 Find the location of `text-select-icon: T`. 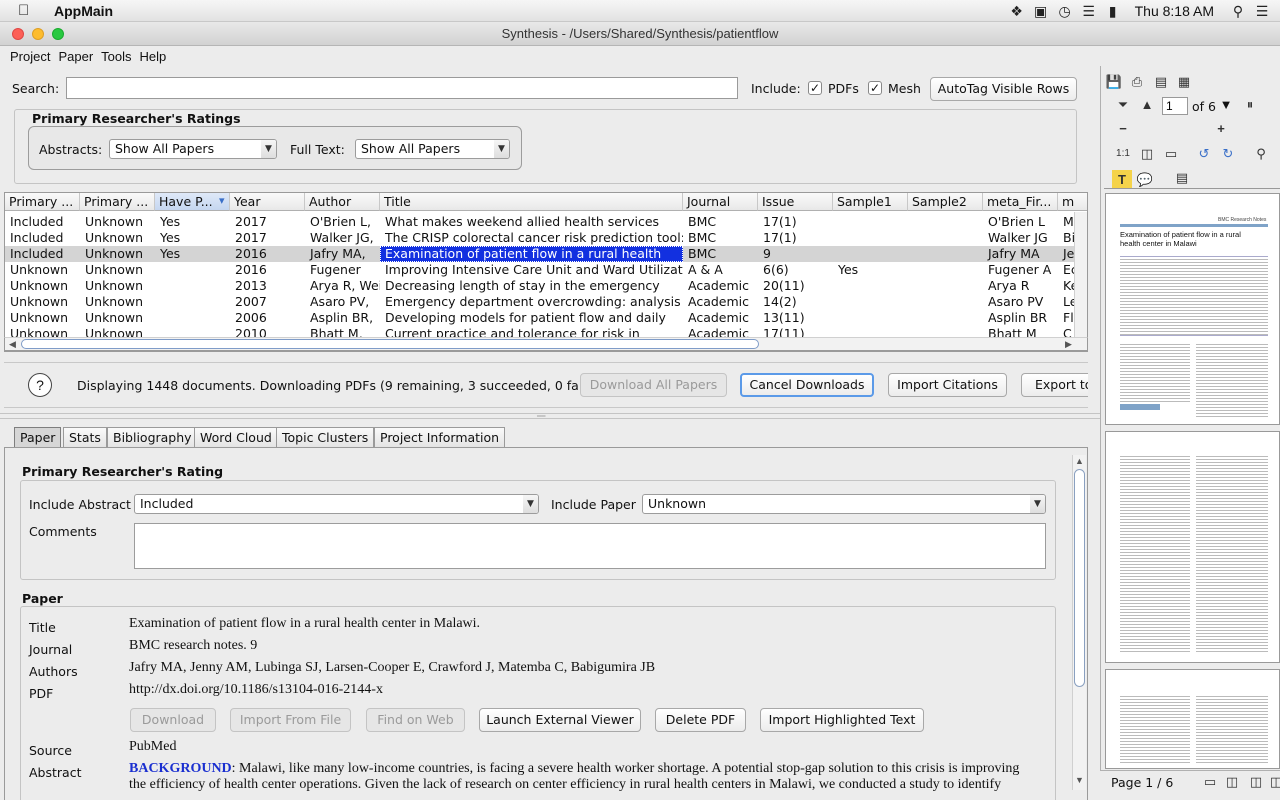

text-select-icon: T is located at coordinates (1122, 179).